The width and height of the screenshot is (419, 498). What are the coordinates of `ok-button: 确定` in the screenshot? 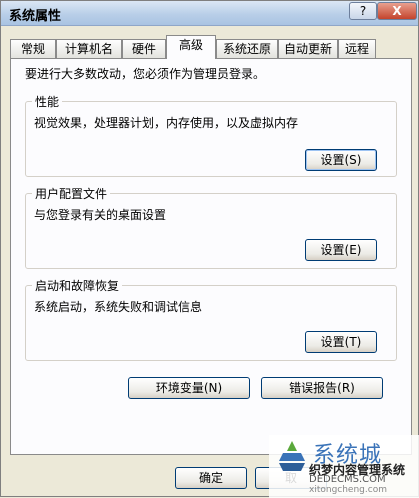 It's located at (211, 478).